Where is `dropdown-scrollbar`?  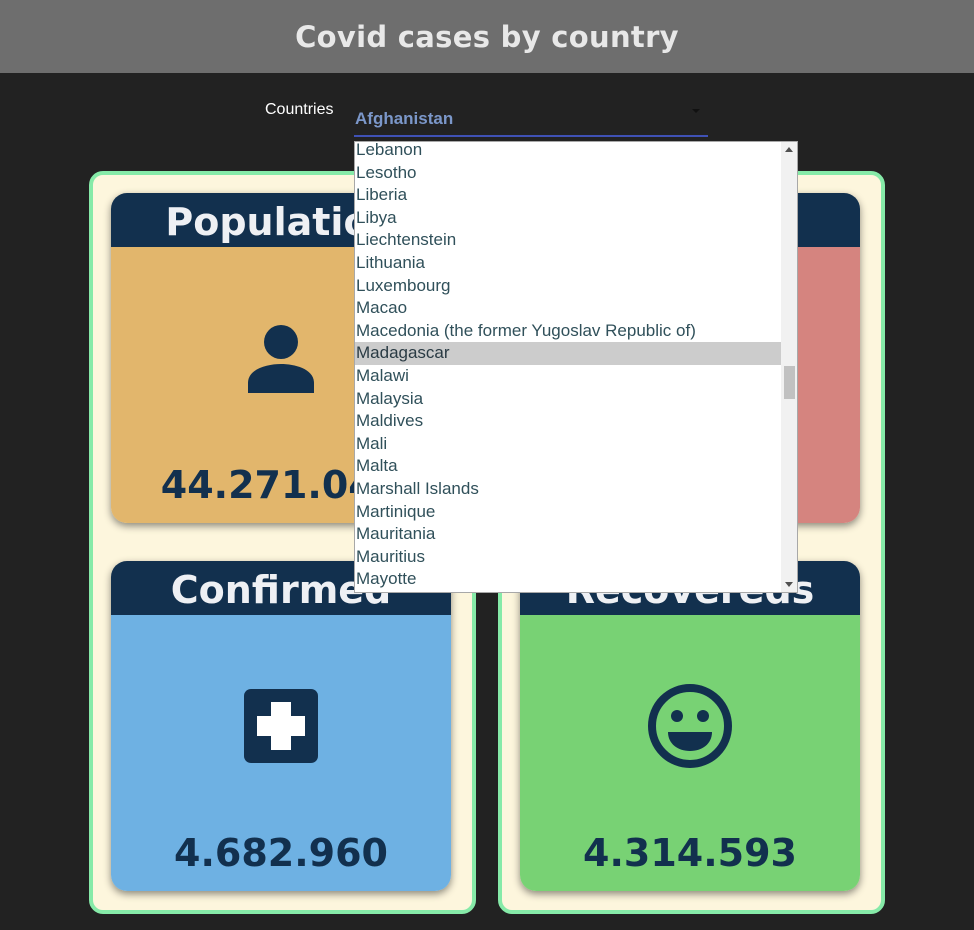
dropdown-scrollbar is located at coordinates (789, 367).